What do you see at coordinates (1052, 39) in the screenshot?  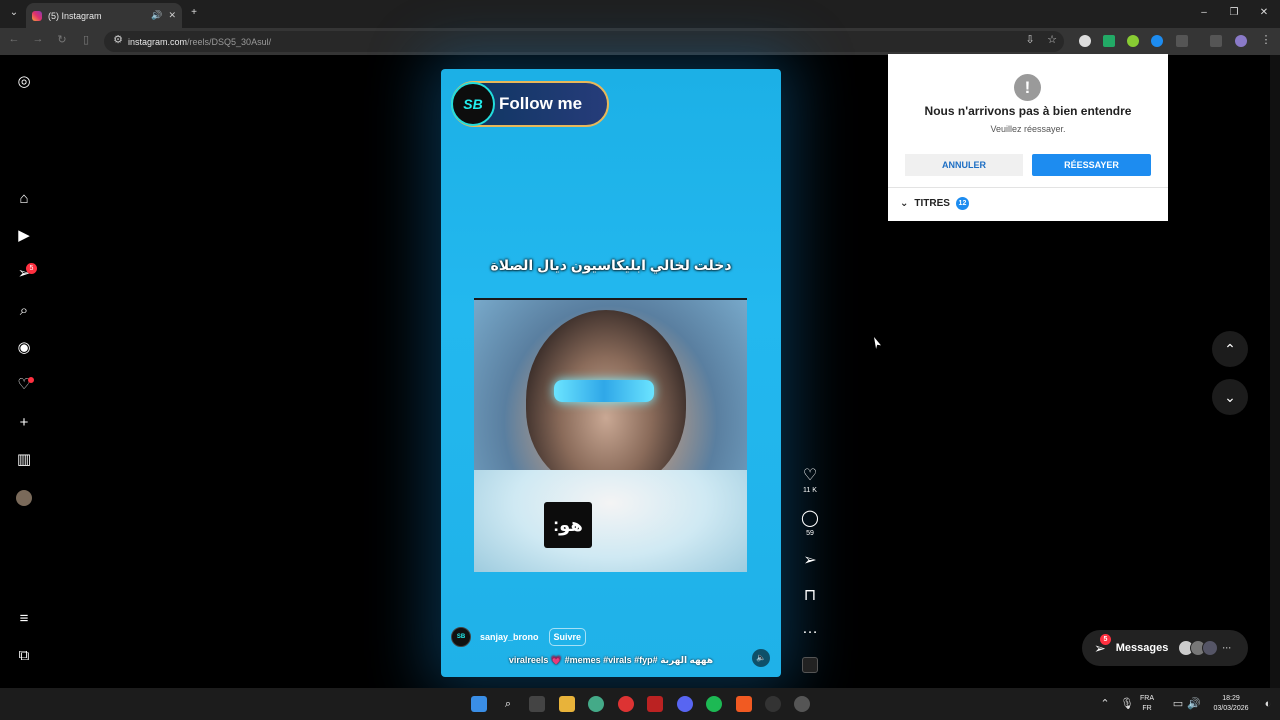 I see `bookmark-star-icon: ☆` at bounding box center [1052, 39].